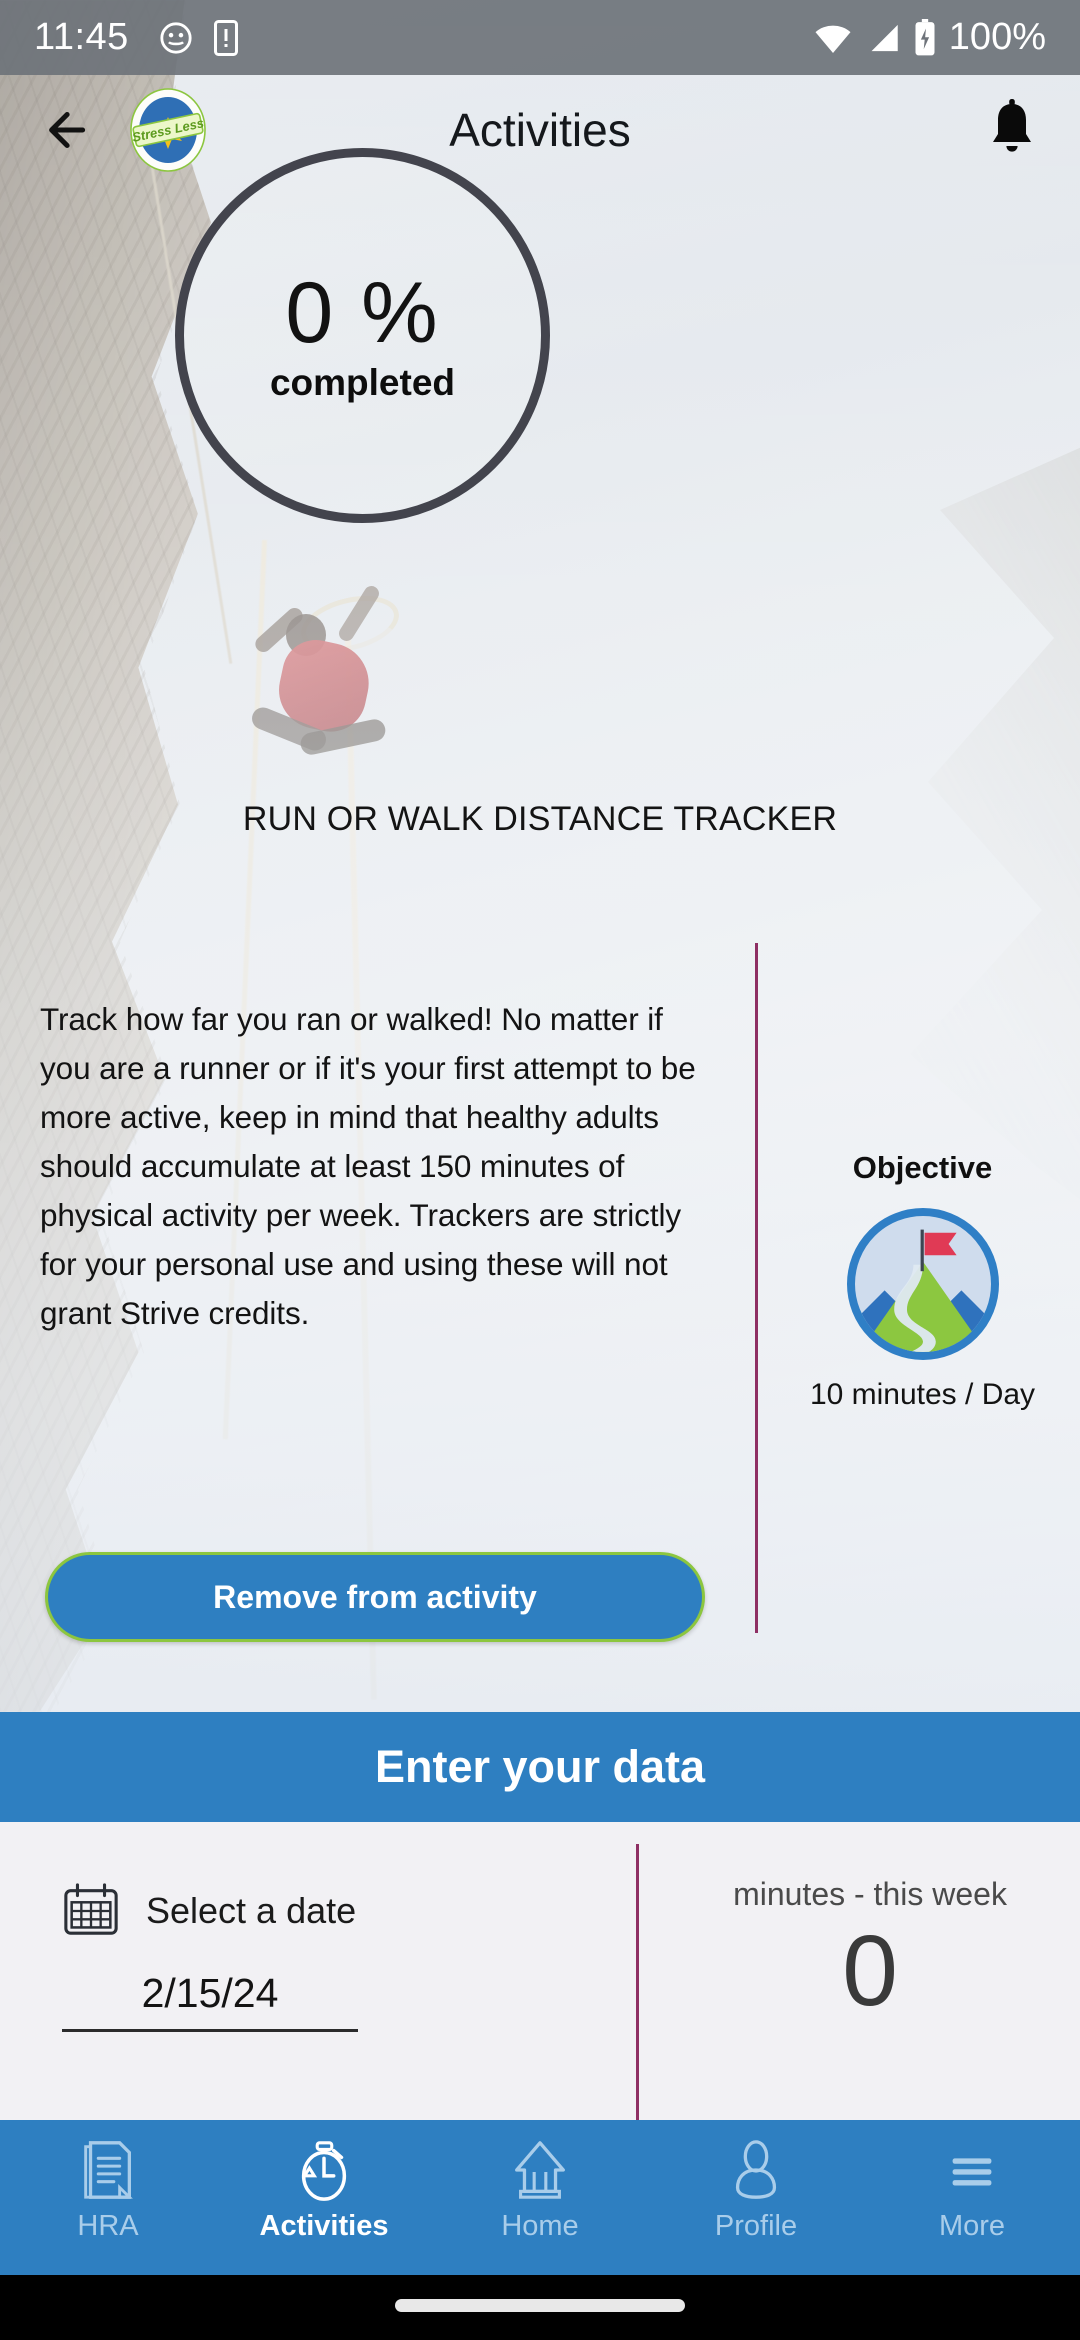 The image size is (1080, 2340). I want to click on system-gesture-bar, so click(540, 2307).